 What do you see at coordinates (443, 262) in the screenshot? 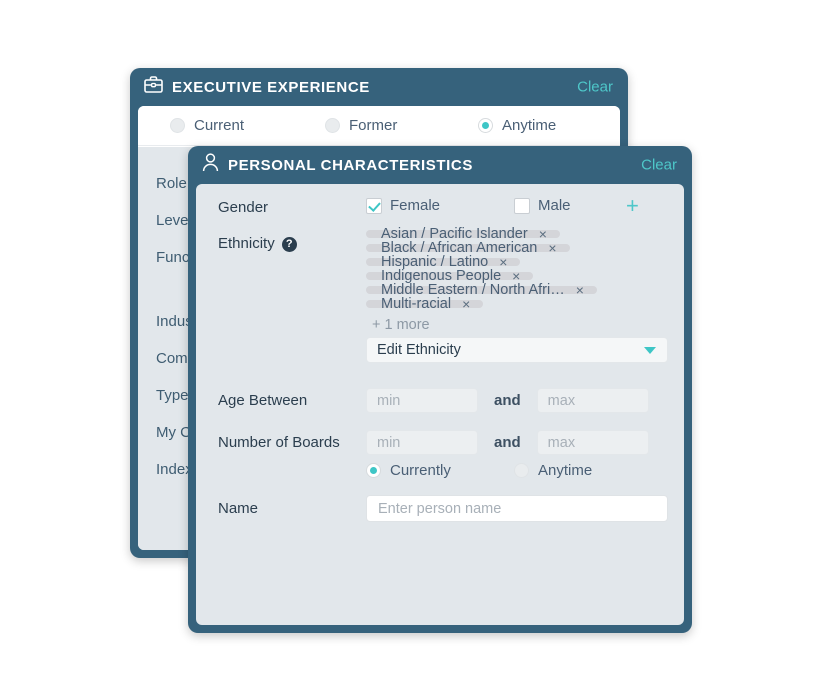
I see `ethnicity-tag: Hispanic / Latino ×` at bounding box center [443, 262].